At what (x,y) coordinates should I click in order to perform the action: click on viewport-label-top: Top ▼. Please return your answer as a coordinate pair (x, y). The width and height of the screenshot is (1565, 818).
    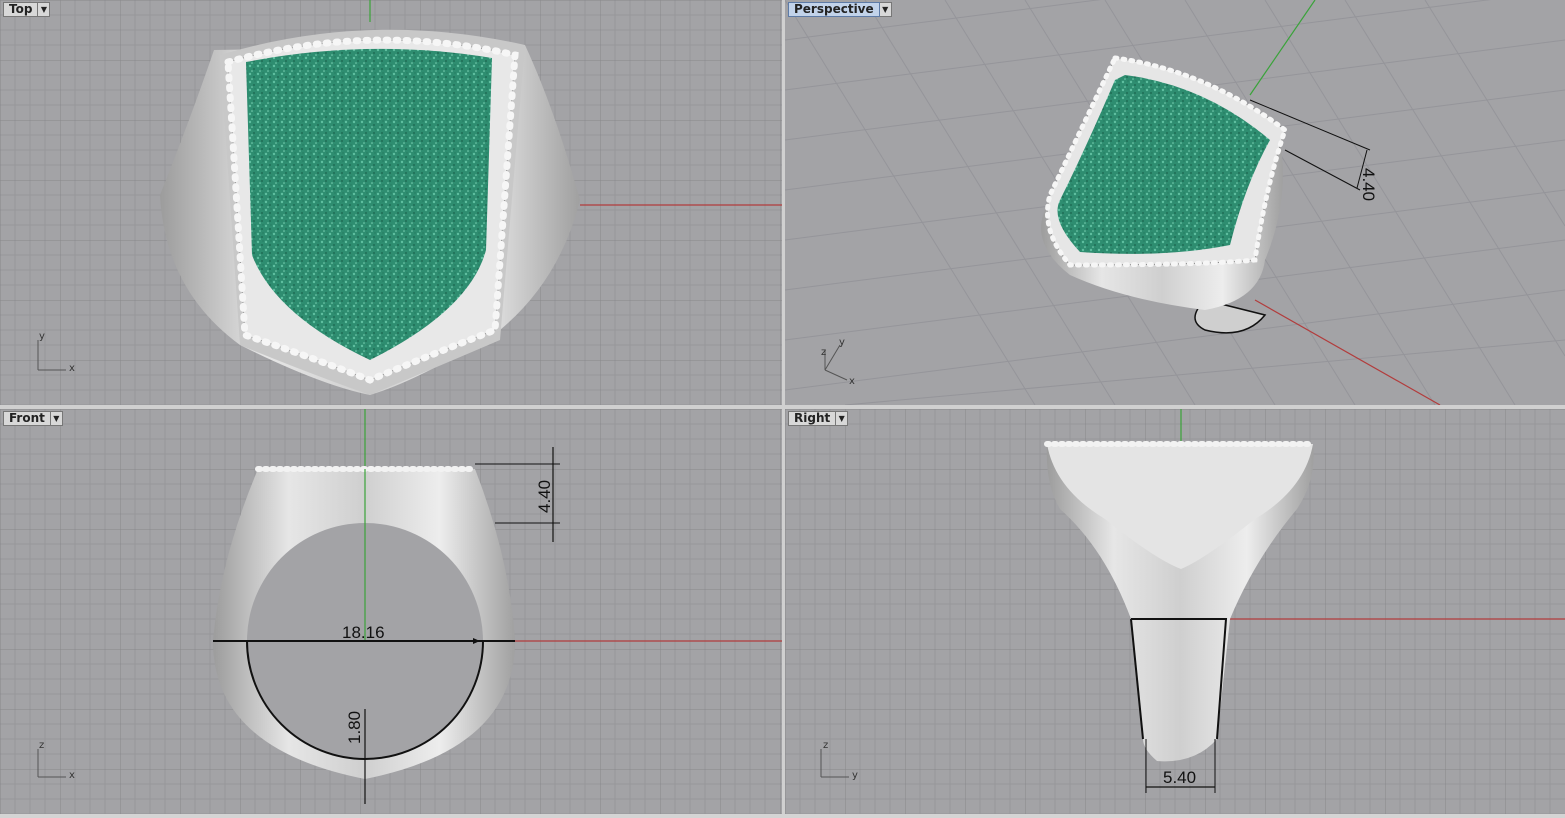
    Looking at the image, I should click on (27, 9).